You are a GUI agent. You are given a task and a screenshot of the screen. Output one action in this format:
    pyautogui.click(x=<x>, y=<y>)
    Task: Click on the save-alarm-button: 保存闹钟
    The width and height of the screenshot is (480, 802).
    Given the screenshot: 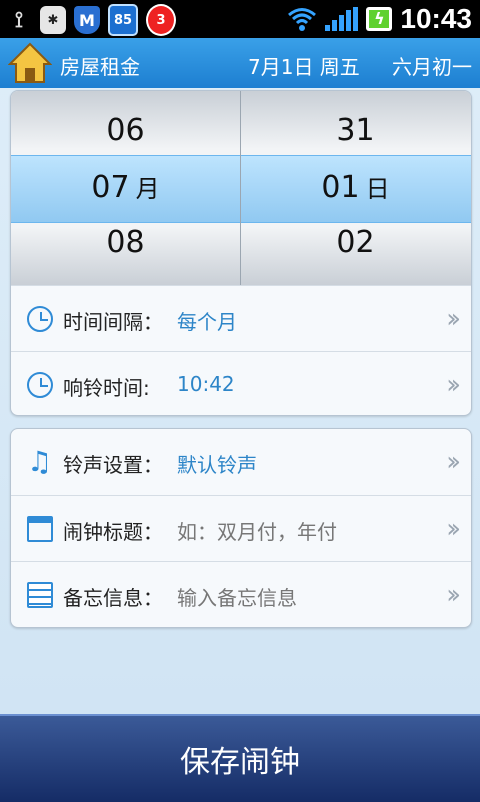 What is the action you would take?
    pyautogui.click(x=240, y=758)
    